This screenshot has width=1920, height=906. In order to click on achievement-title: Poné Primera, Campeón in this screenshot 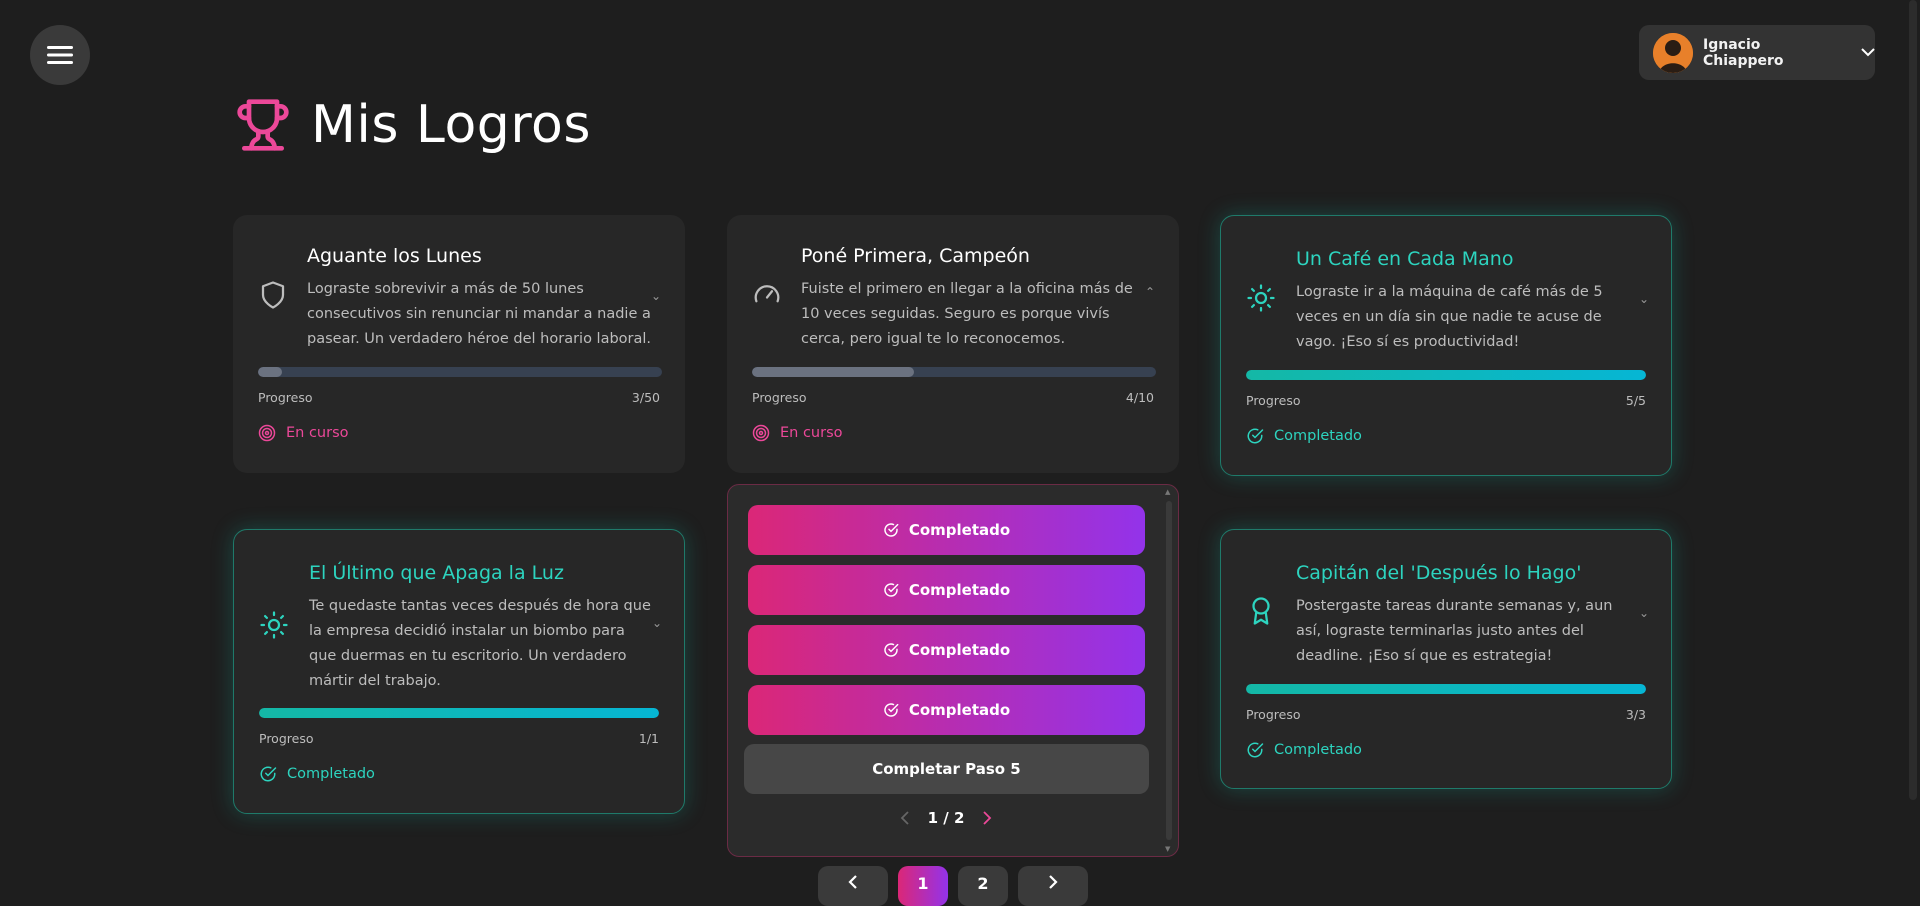, I will do `click(915, 256)`.